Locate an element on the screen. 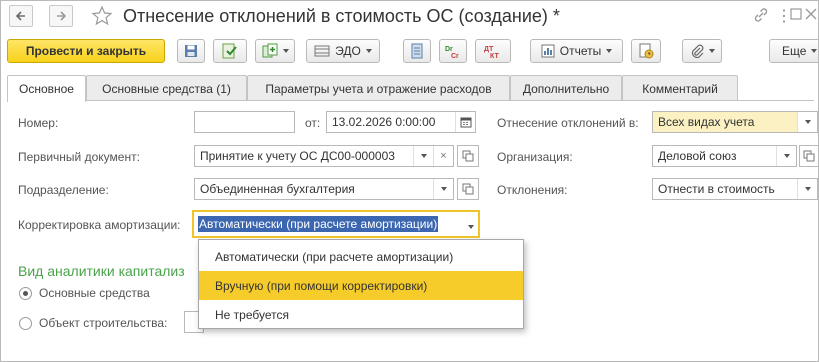  tab-label: Параметры учета и отражение расходов is located at coordinates (378, 88).